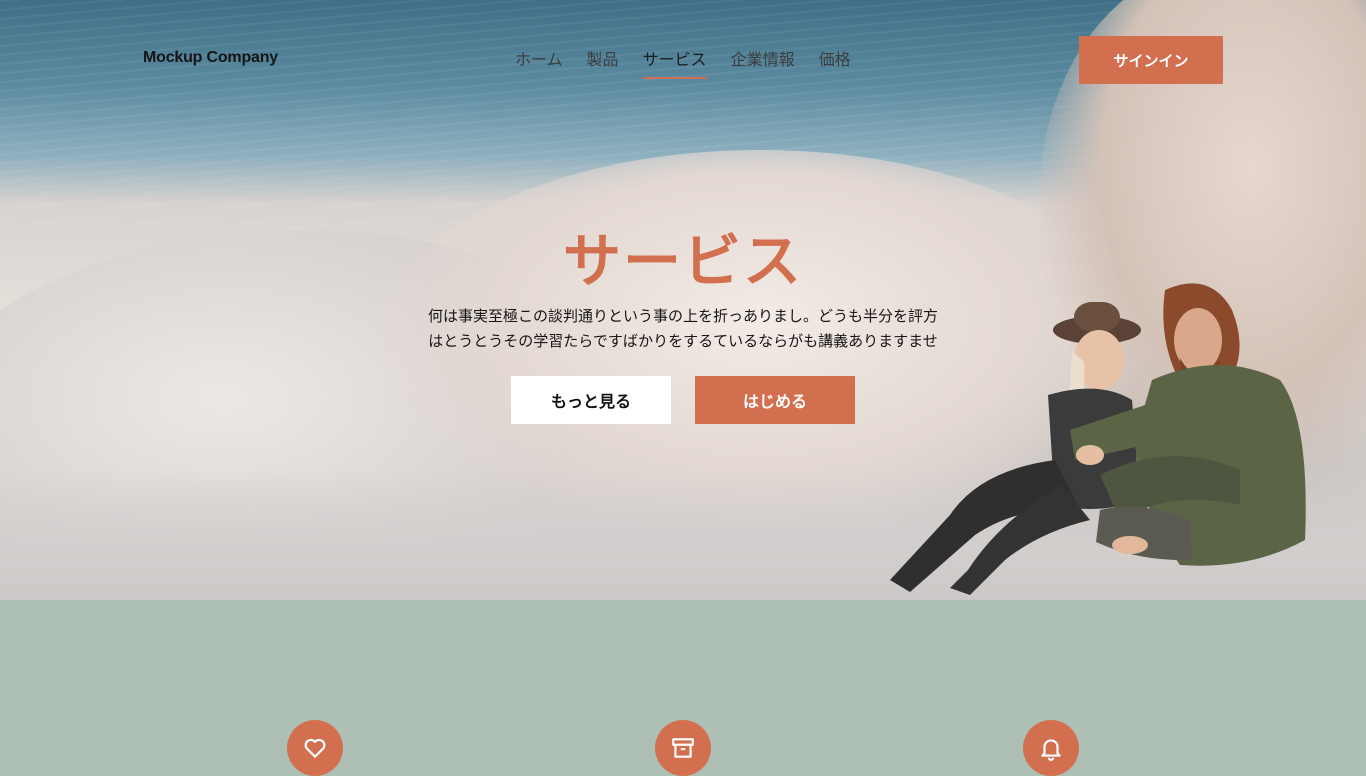 The width and height of the screenshot is (1366, 776). What do you see at coordinates (682, 316) in the screenshot?
I see `hero-text-line: 何は事実至極この談判通りという事の上を折っありまし。どうも半分を評方` at bounding box center [682, 316].